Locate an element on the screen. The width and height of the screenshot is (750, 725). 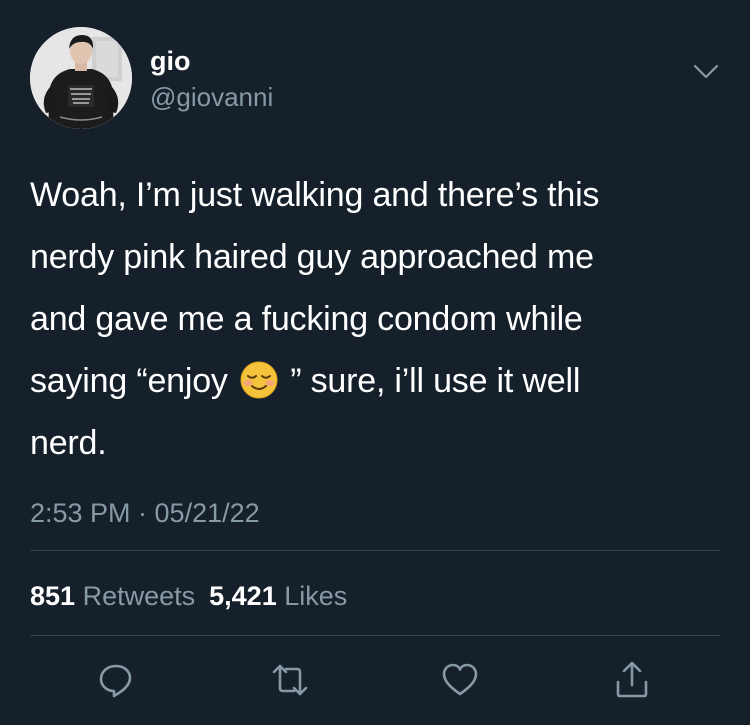
avatar-photo is located at coordinates (81, 78).